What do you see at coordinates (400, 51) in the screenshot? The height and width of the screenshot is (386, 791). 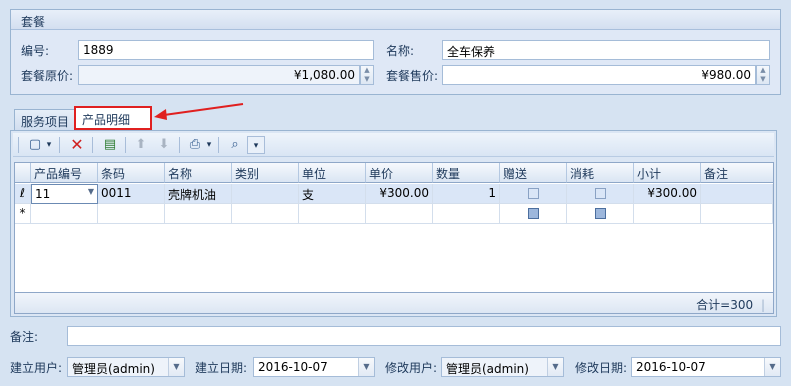 I see `name-label: 名称:` at bounding box center [400, 51].